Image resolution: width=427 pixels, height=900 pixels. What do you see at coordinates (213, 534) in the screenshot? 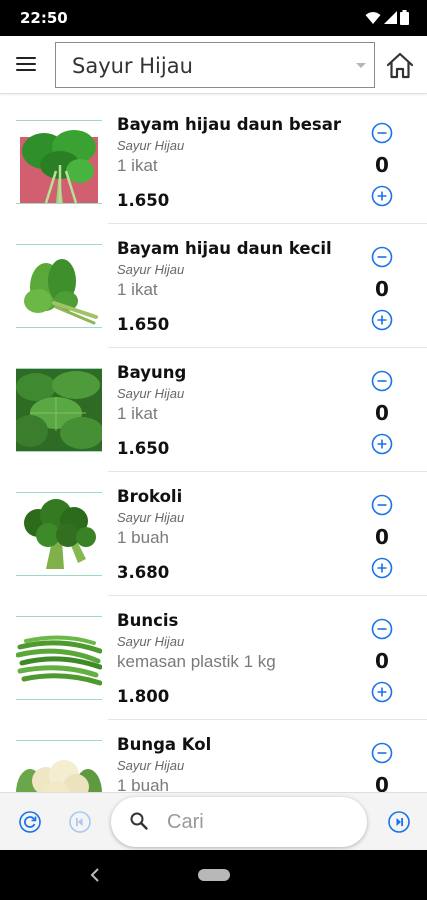
I see `product-item: Brokoli Sayur Hijau 1 buah 3.680 0` at bounding box center [213, 534].